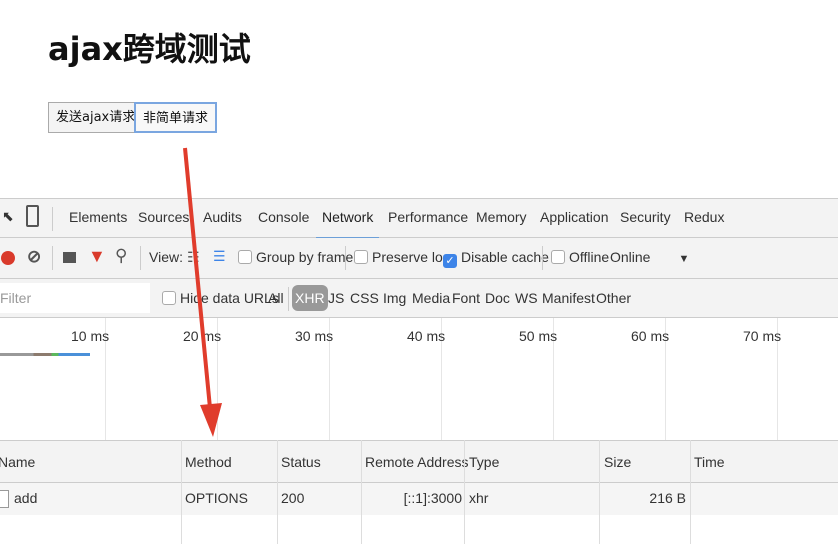  I want to click on red-arrow-annotation, so click(202, 292).